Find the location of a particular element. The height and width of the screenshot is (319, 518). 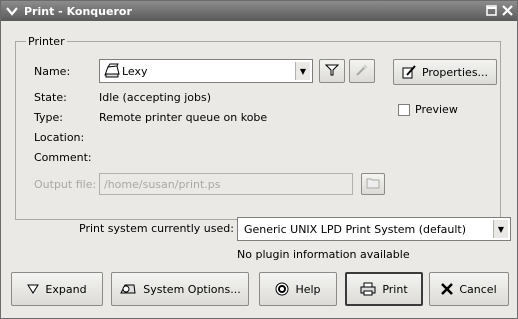

maximize-icon is located at coordinates (491, 10).